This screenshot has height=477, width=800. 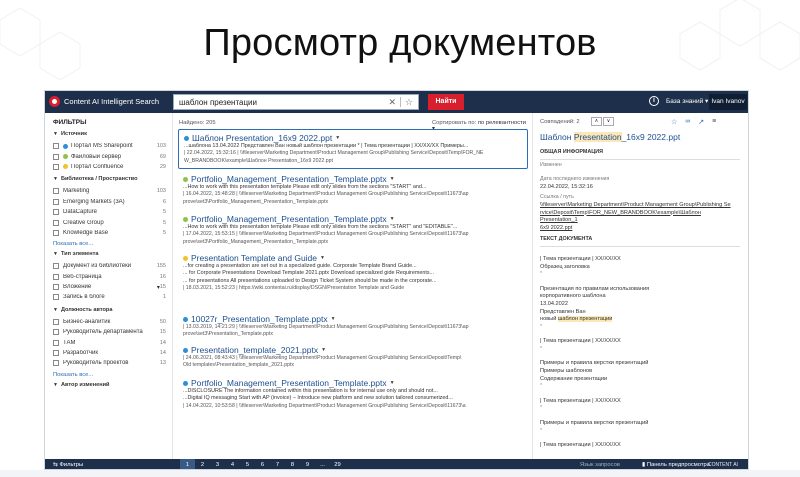 I want to click on open-external-icon: ↗, so click(x=701, y=122).